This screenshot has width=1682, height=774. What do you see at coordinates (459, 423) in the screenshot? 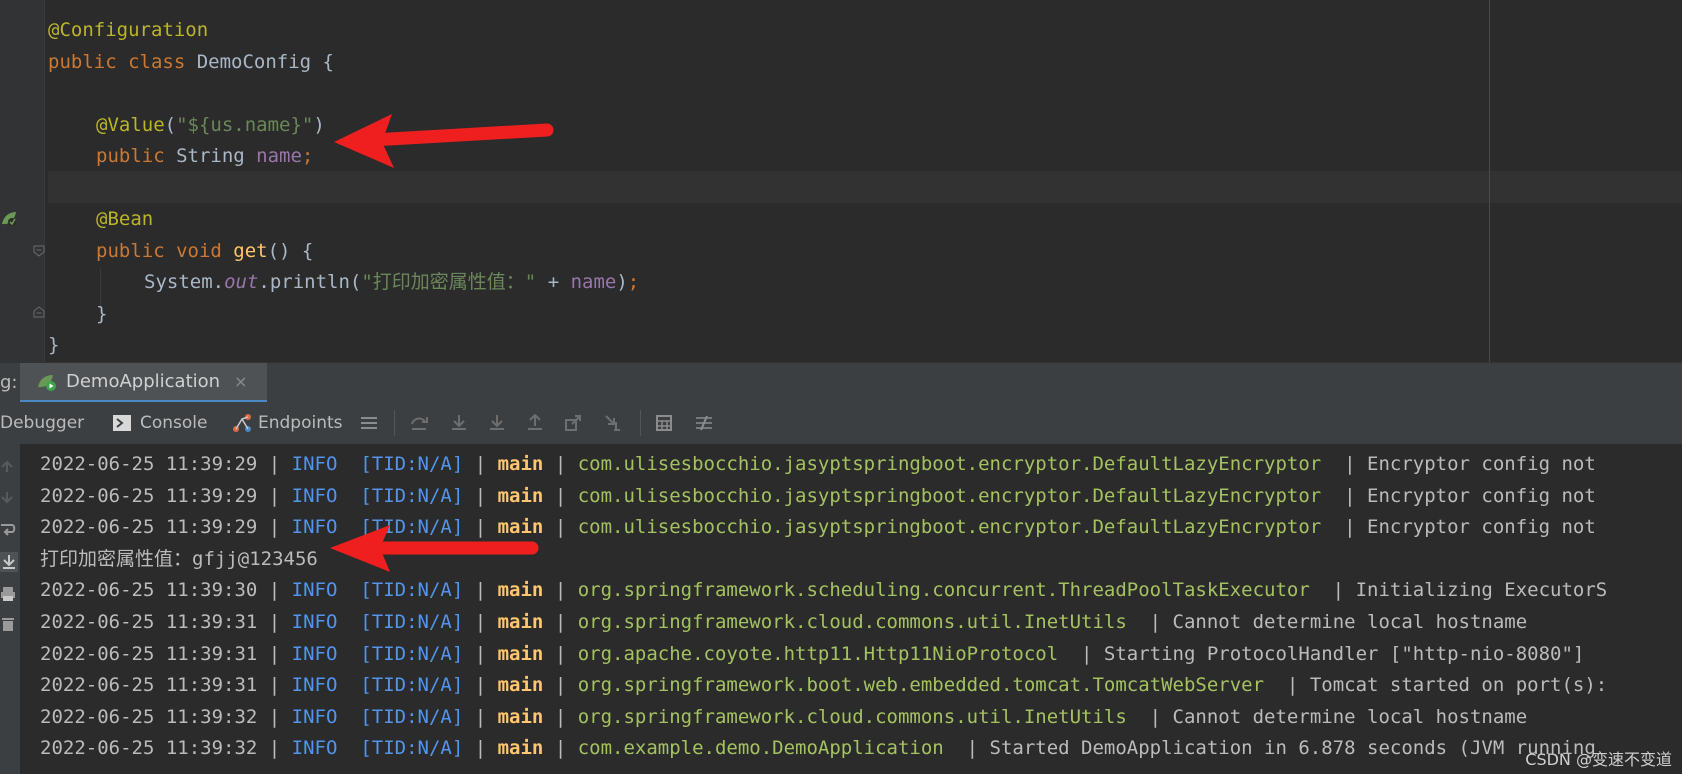
I see `step-into-icon` at bounding box center [459, 423].